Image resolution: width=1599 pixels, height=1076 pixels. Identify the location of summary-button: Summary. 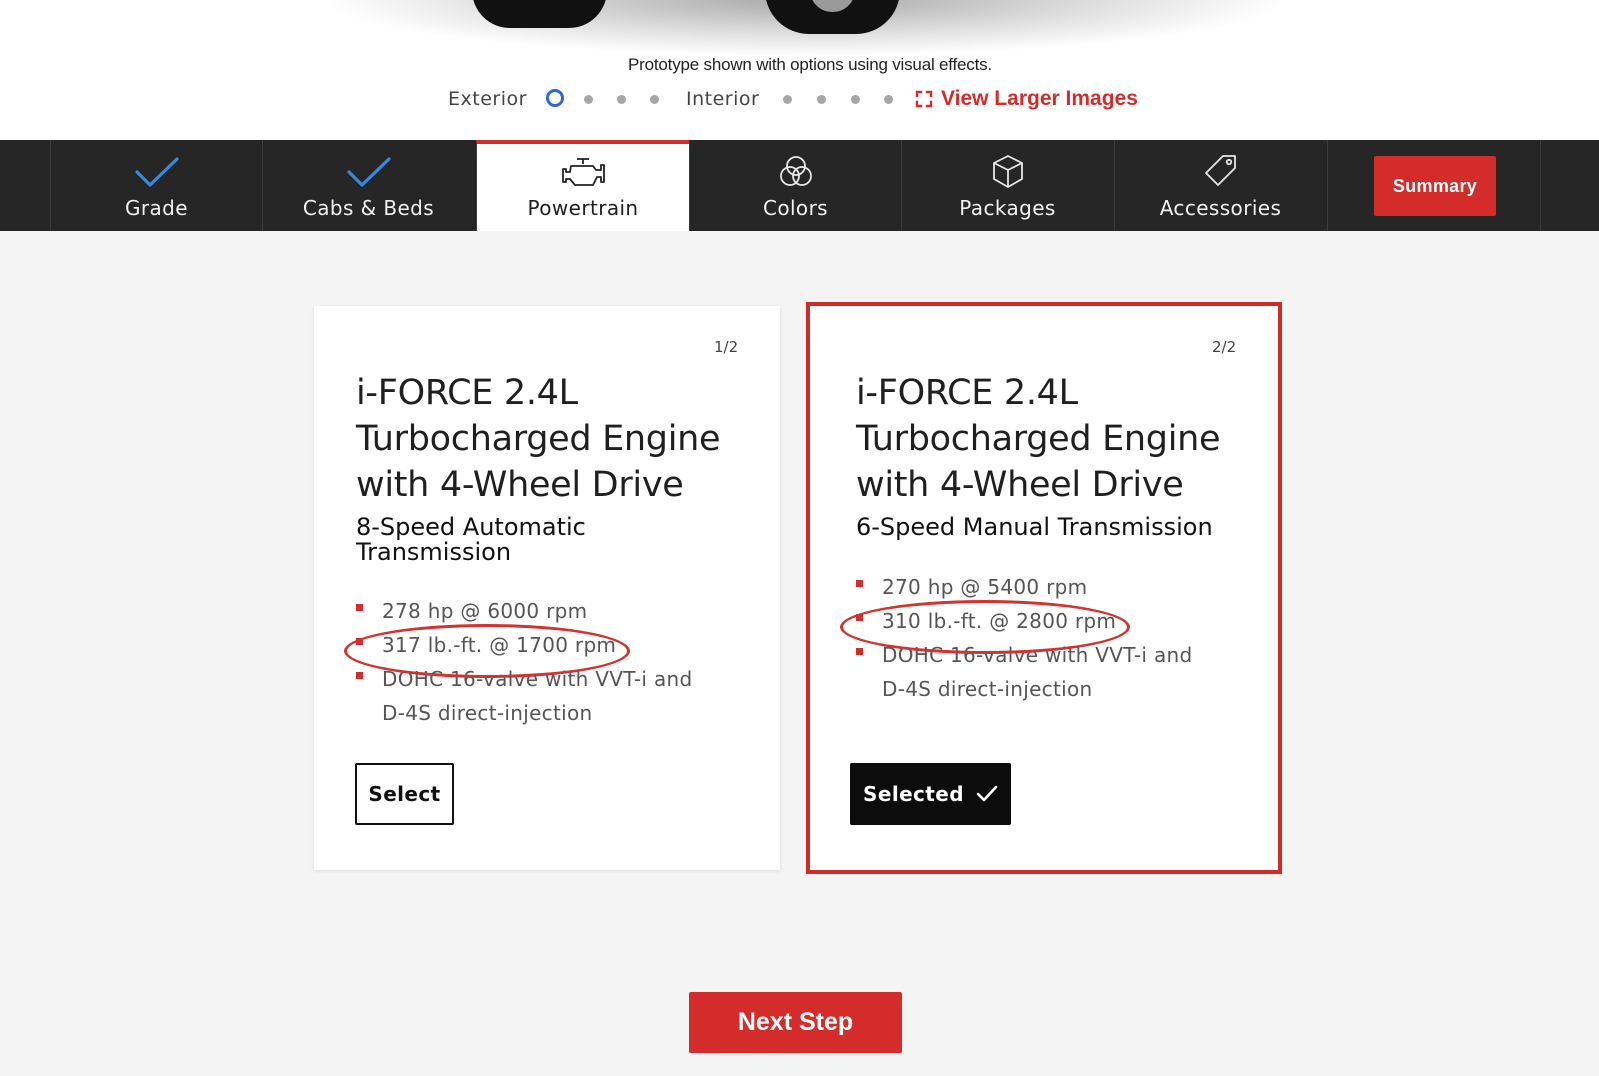
(1435, 186).